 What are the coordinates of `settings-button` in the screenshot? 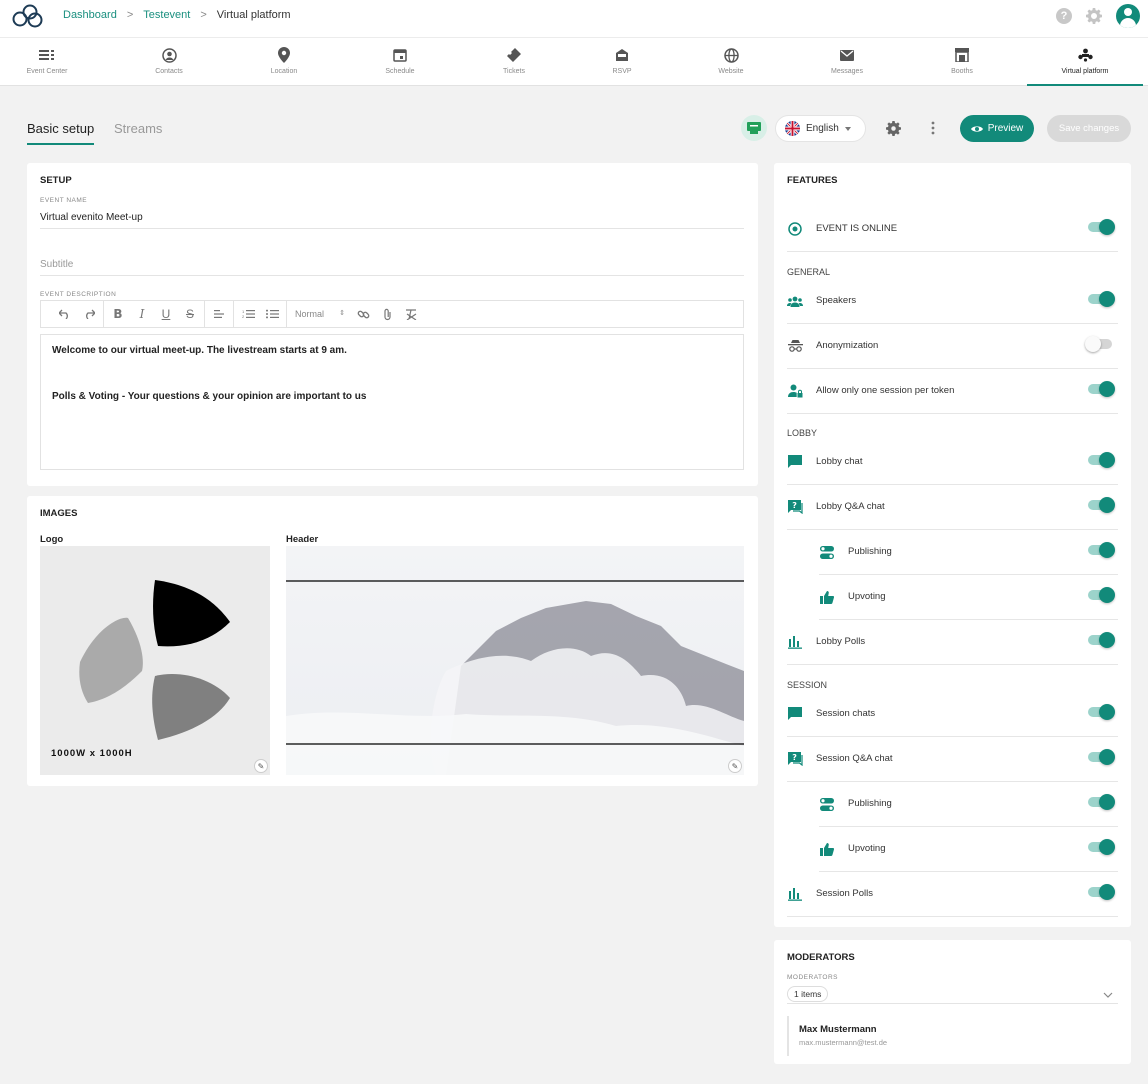 It's located at (893, 128).